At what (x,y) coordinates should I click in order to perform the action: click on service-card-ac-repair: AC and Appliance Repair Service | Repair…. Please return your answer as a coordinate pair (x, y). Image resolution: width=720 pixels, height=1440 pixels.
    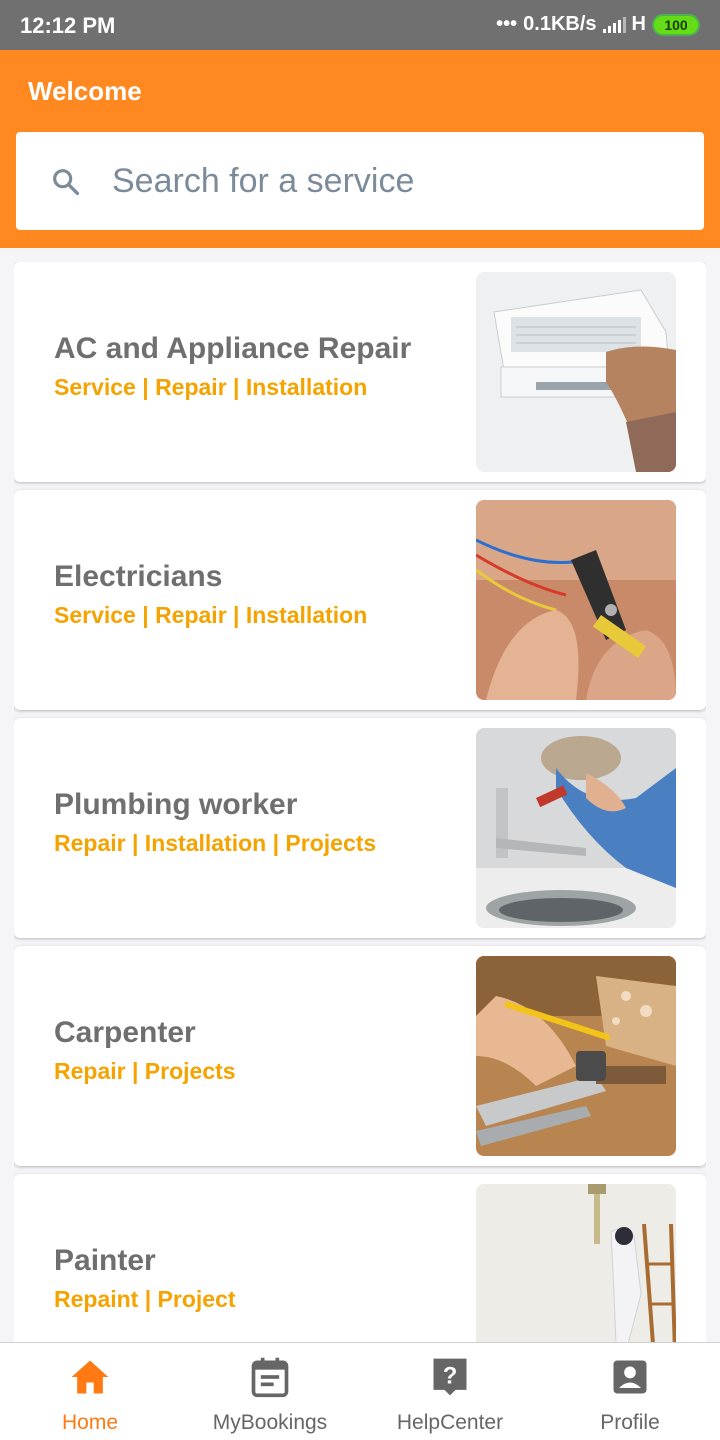
    Looking at the image, I should click on (360, 372).